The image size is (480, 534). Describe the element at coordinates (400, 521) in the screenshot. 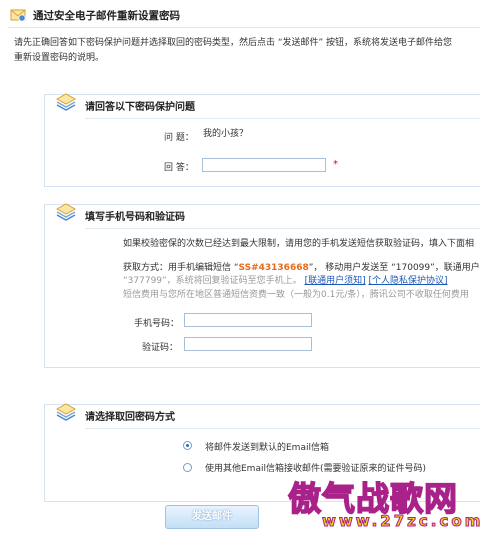

I see `watermark-url: www.27zc.com` at that location.